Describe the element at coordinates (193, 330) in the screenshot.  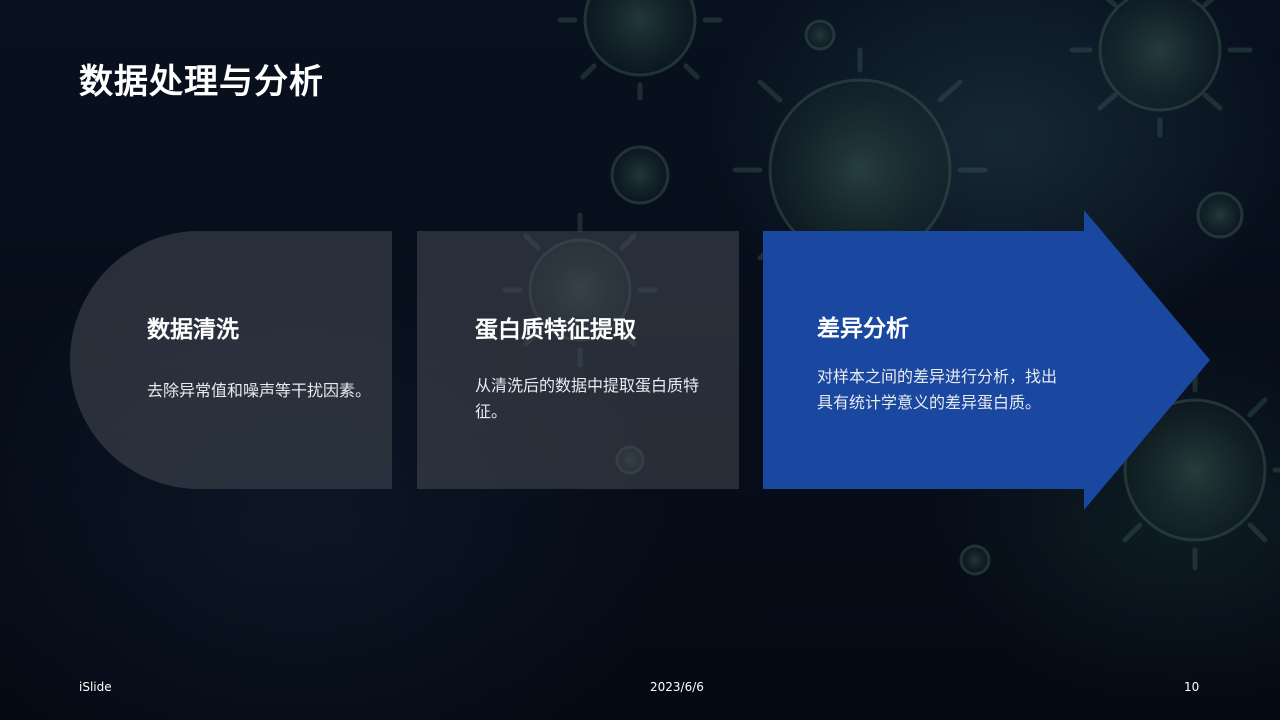
I see `step-title: 数据清洗` at that location.